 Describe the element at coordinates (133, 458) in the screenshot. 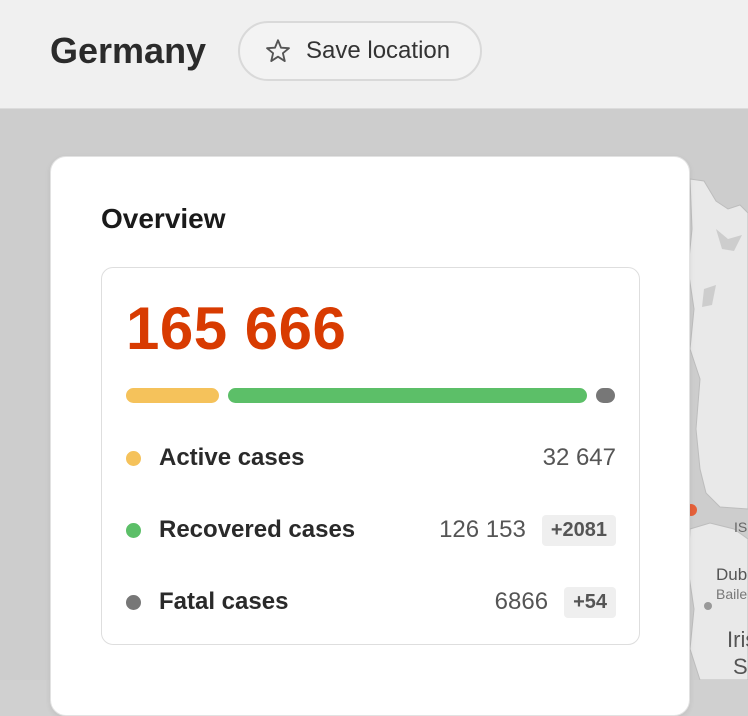

I see `active-cases-dot` at that location.